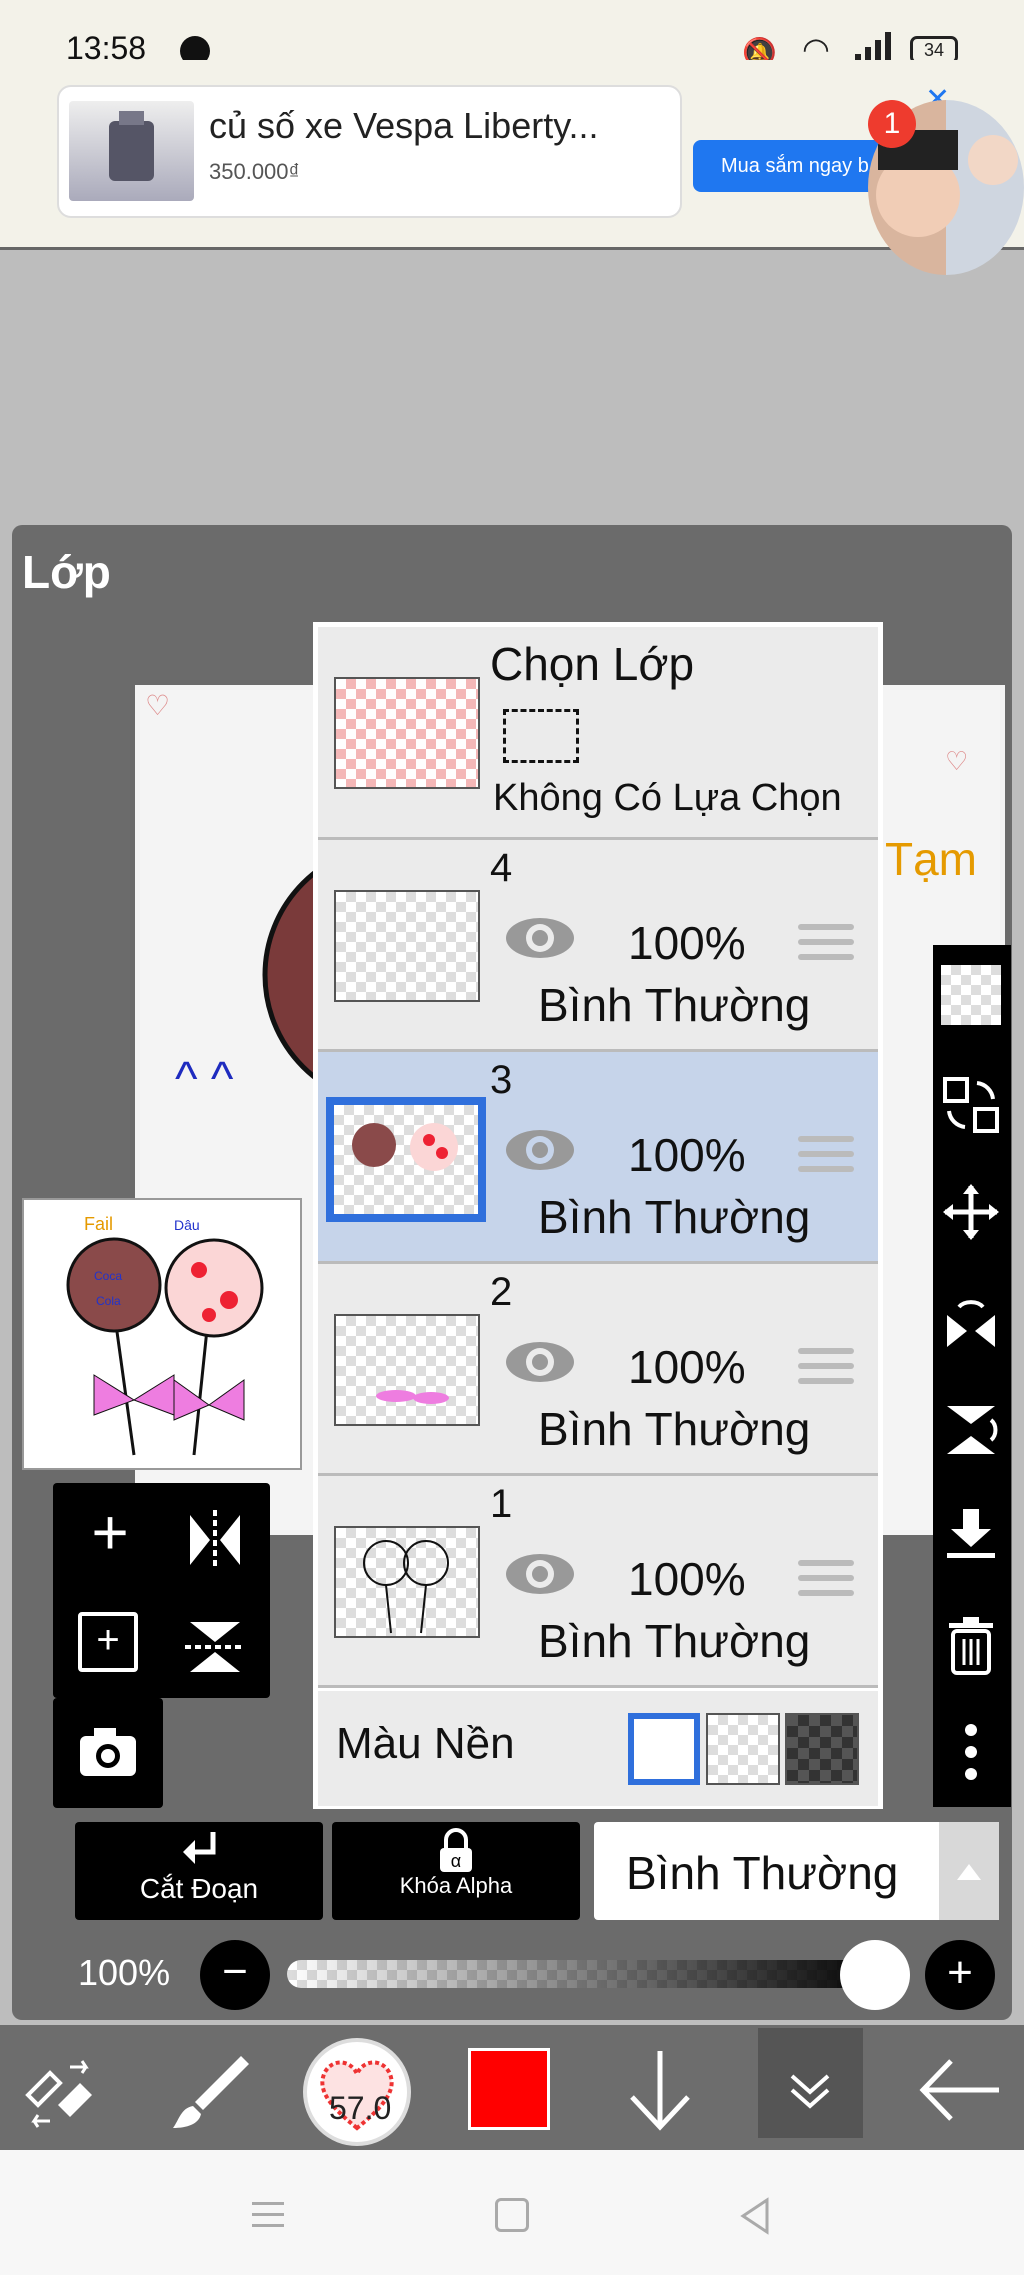 Image resolution: width=1024 pixels, height=2275 pixels. I want to click on back-icon, so click(755, 2216).